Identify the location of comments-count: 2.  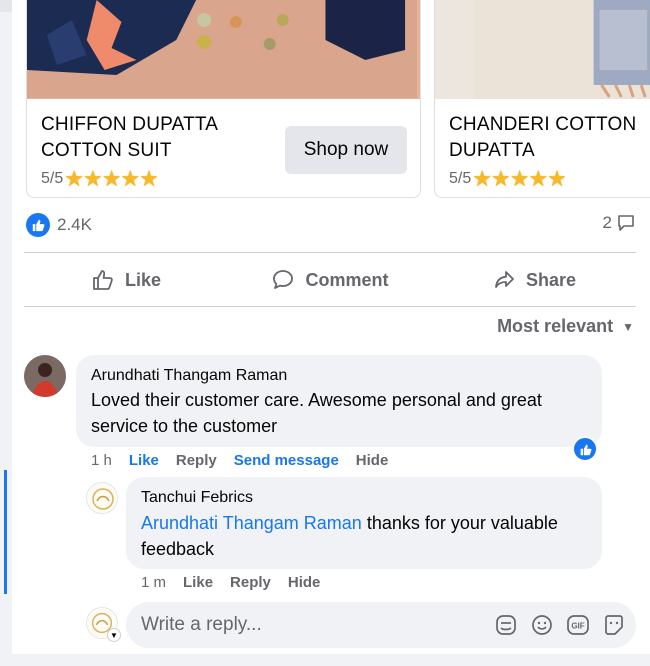
(619, 223).